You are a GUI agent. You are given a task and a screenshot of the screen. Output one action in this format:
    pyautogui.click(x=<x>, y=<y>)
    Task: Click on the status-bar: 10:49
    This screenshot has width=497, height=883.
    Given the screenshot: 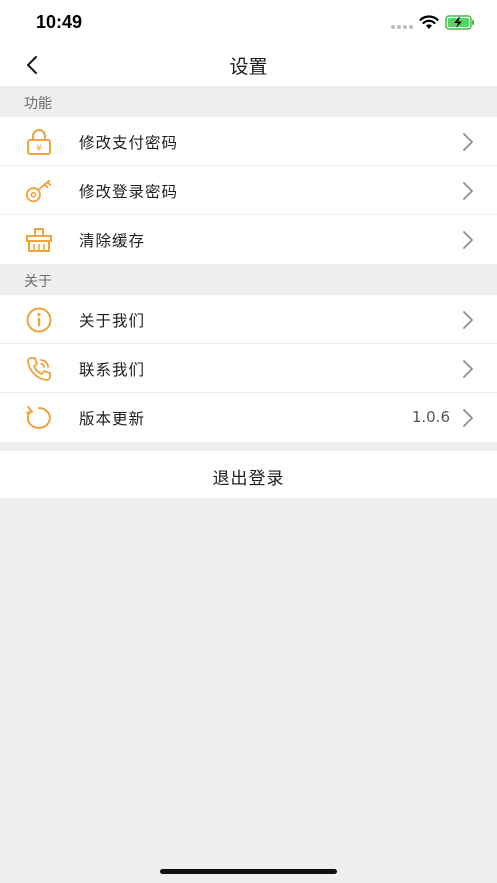 What is the action you would take?
    pyautogui.click(x=248, y=22)
    